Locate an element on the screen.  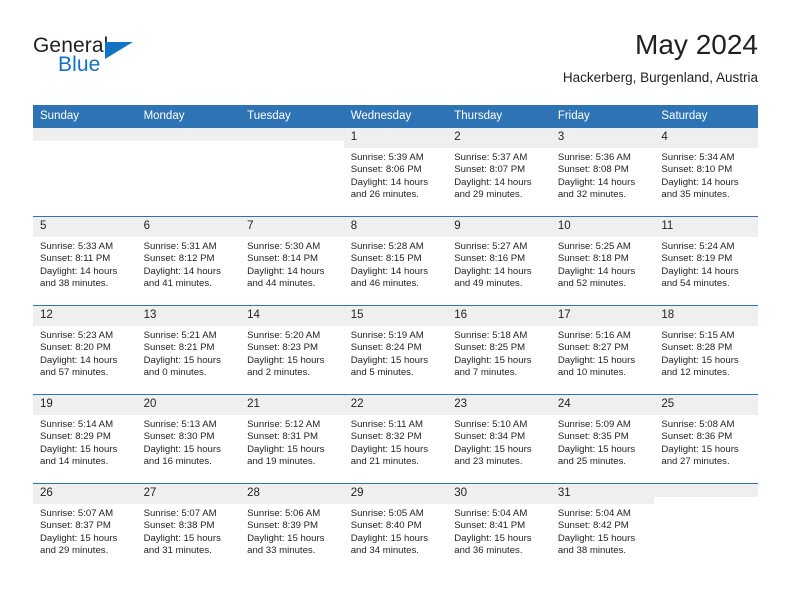
day-number: 9 is located at coordinates (499, 227).